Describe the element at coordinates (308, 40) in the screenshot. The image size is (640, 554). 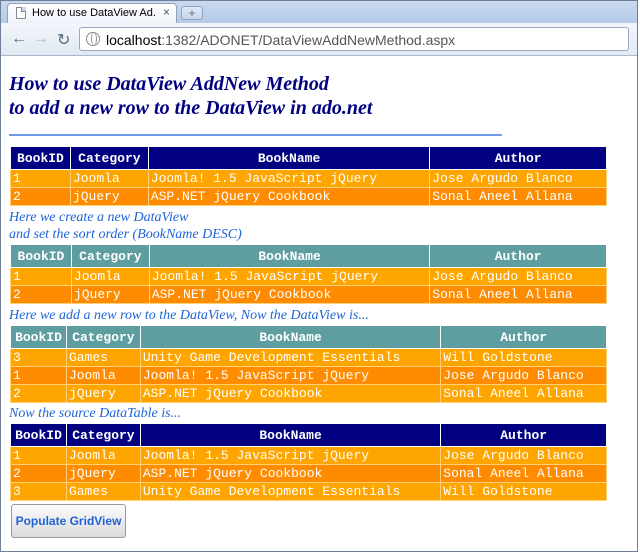
I see `url-path: :1382/ADONET/DataViewAddNewMethod.aspx` at that location.